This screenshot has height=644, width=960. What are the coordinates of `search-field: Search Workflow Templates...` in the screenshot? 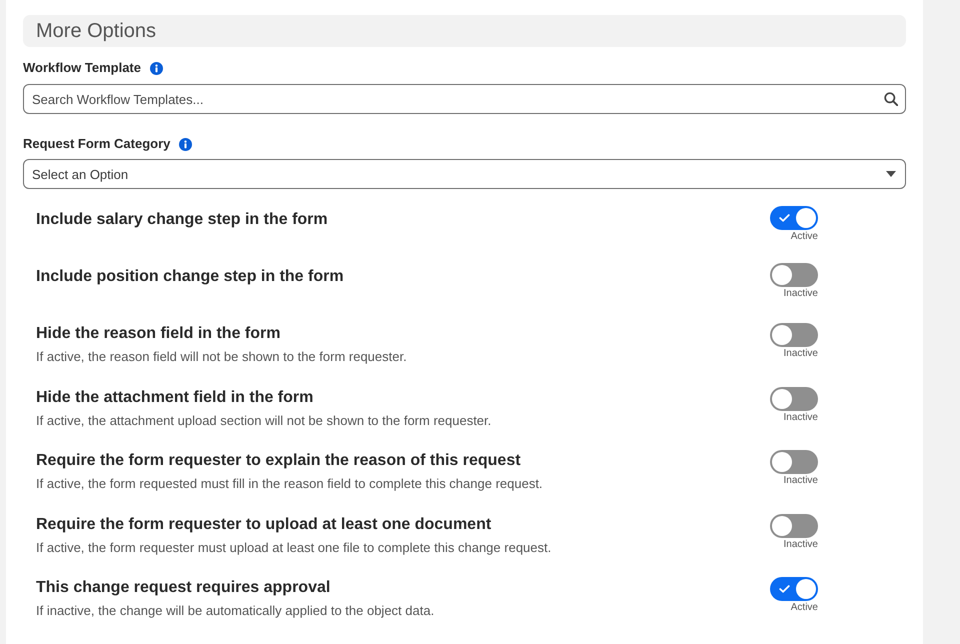 It's located at (464, 99).